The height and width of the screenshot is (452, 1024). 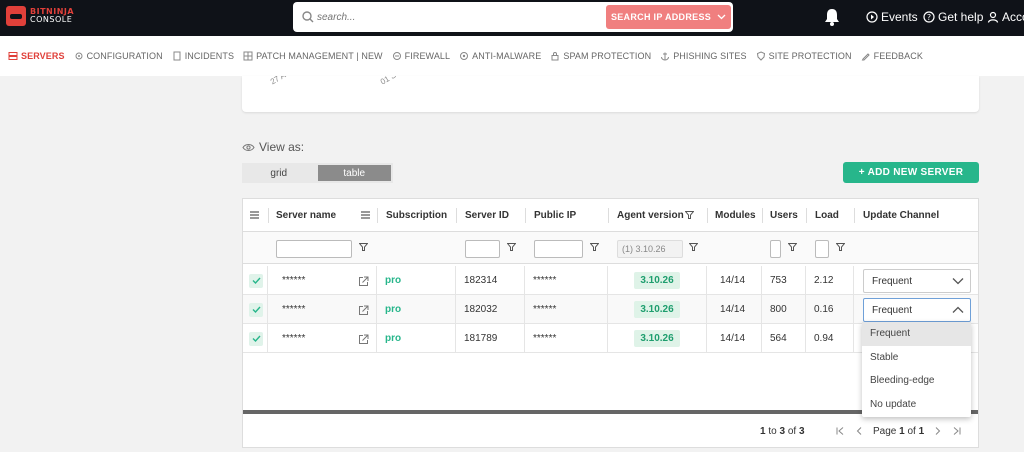 What do you see at coordinates (824, 309) in the screenshot?
I see `load-value: 0.16` at bounding box center [824, 309].